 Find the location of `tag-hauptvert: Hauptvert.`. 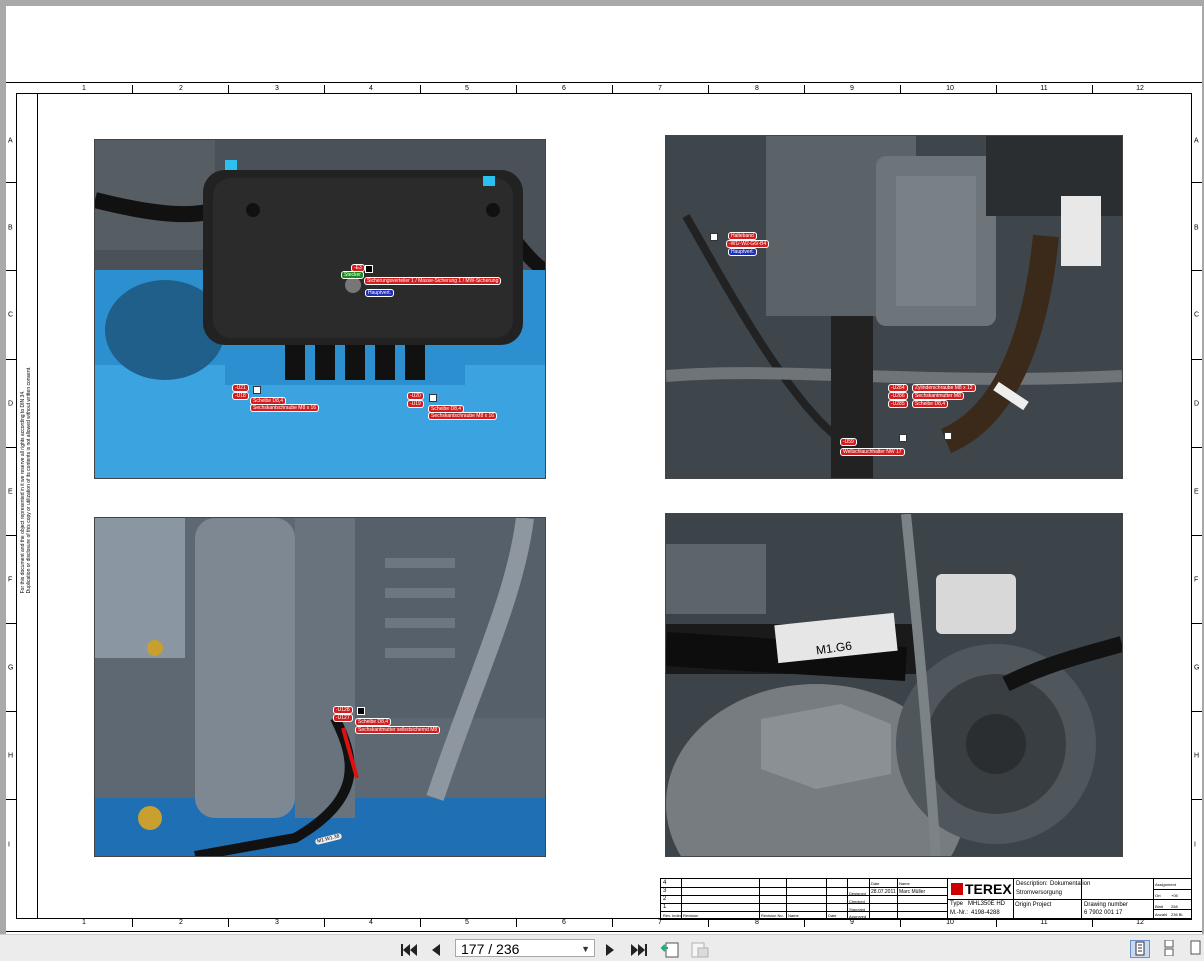

tag-hauptvert: Hauptvert. is located at coordinates (743, 252).